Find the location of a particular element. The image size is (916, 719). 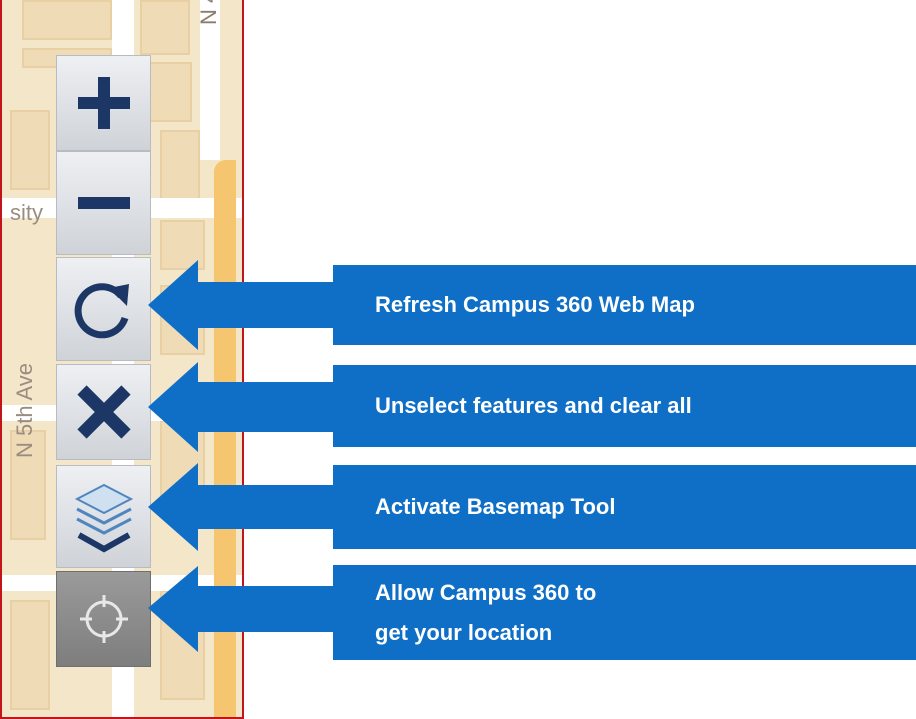

callout-label: Activate Basemap Tool is located at coordinates (624, 507).